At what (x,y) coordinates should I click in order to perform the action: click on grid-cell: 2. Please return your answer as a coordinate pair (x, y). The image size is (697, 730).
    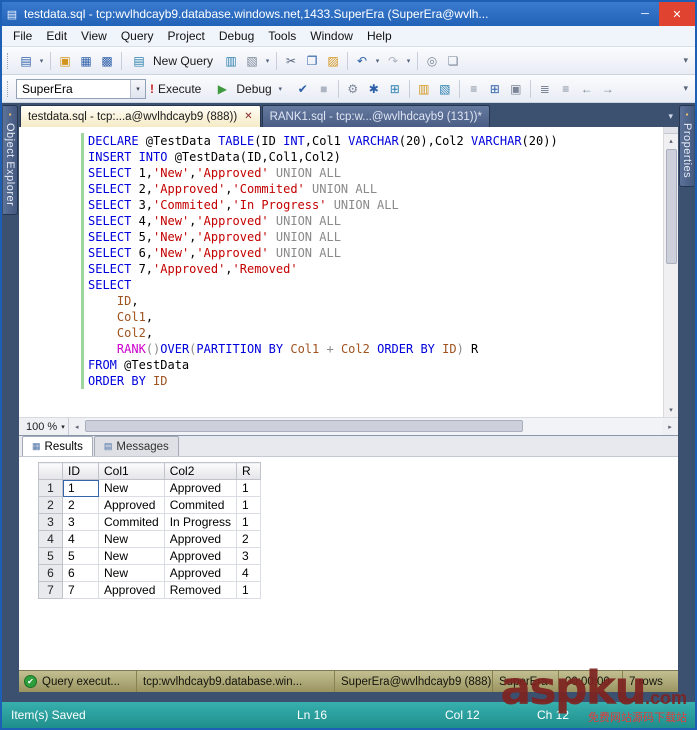
    Looking at the image, I should click on (249, 539).